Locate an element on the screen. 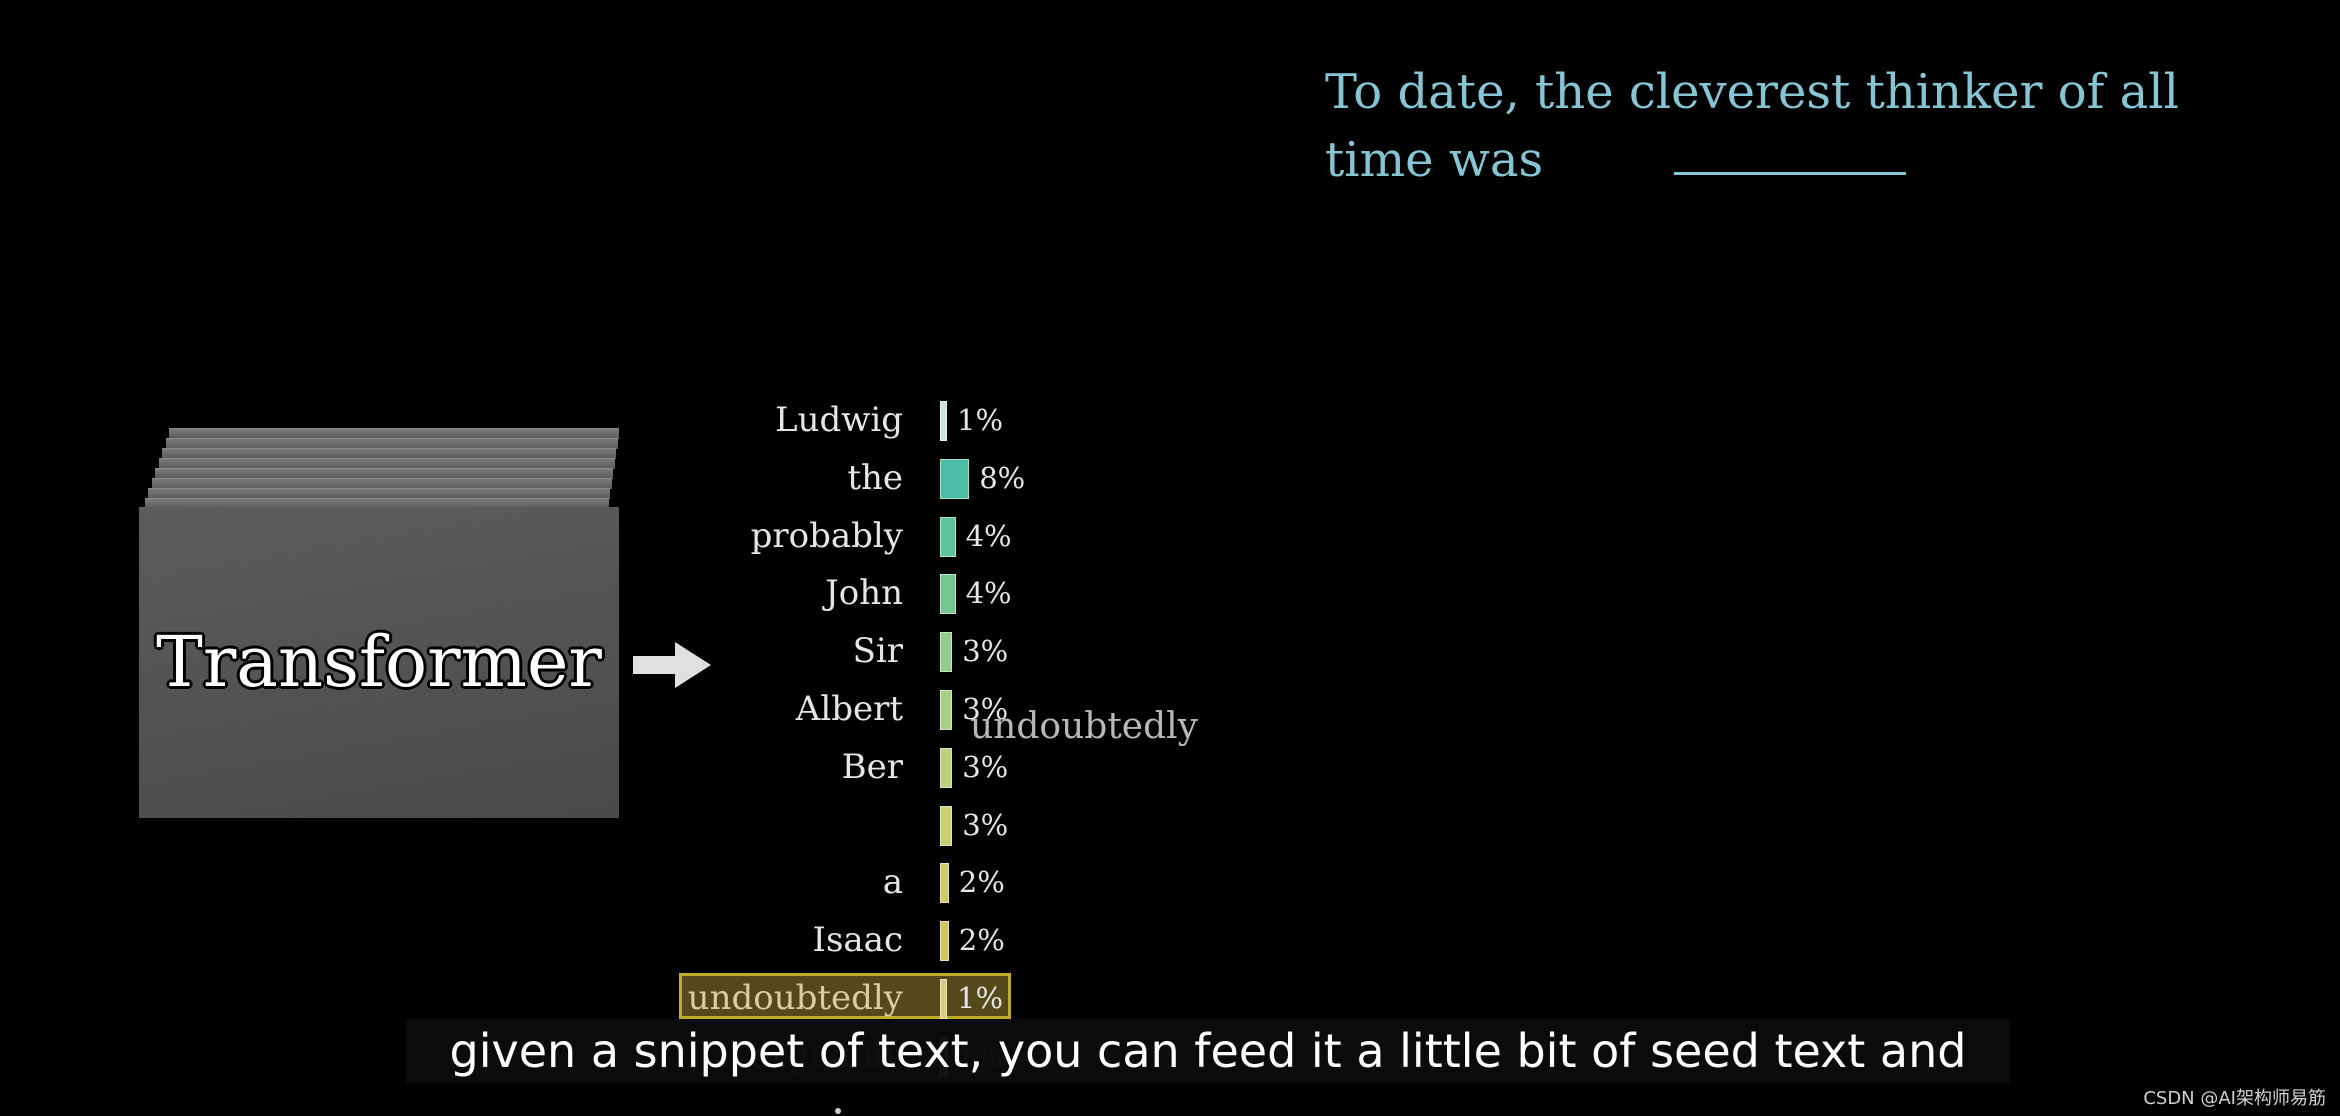 The width and height of the screenshot is (2340, 1116). dot is located at coordinates (838, 1111).